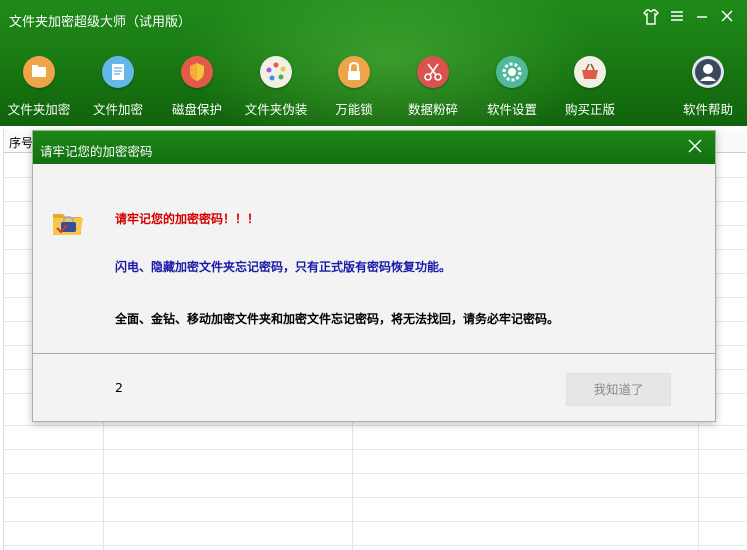  I want to click on user-help-icon, so click(708, 72).